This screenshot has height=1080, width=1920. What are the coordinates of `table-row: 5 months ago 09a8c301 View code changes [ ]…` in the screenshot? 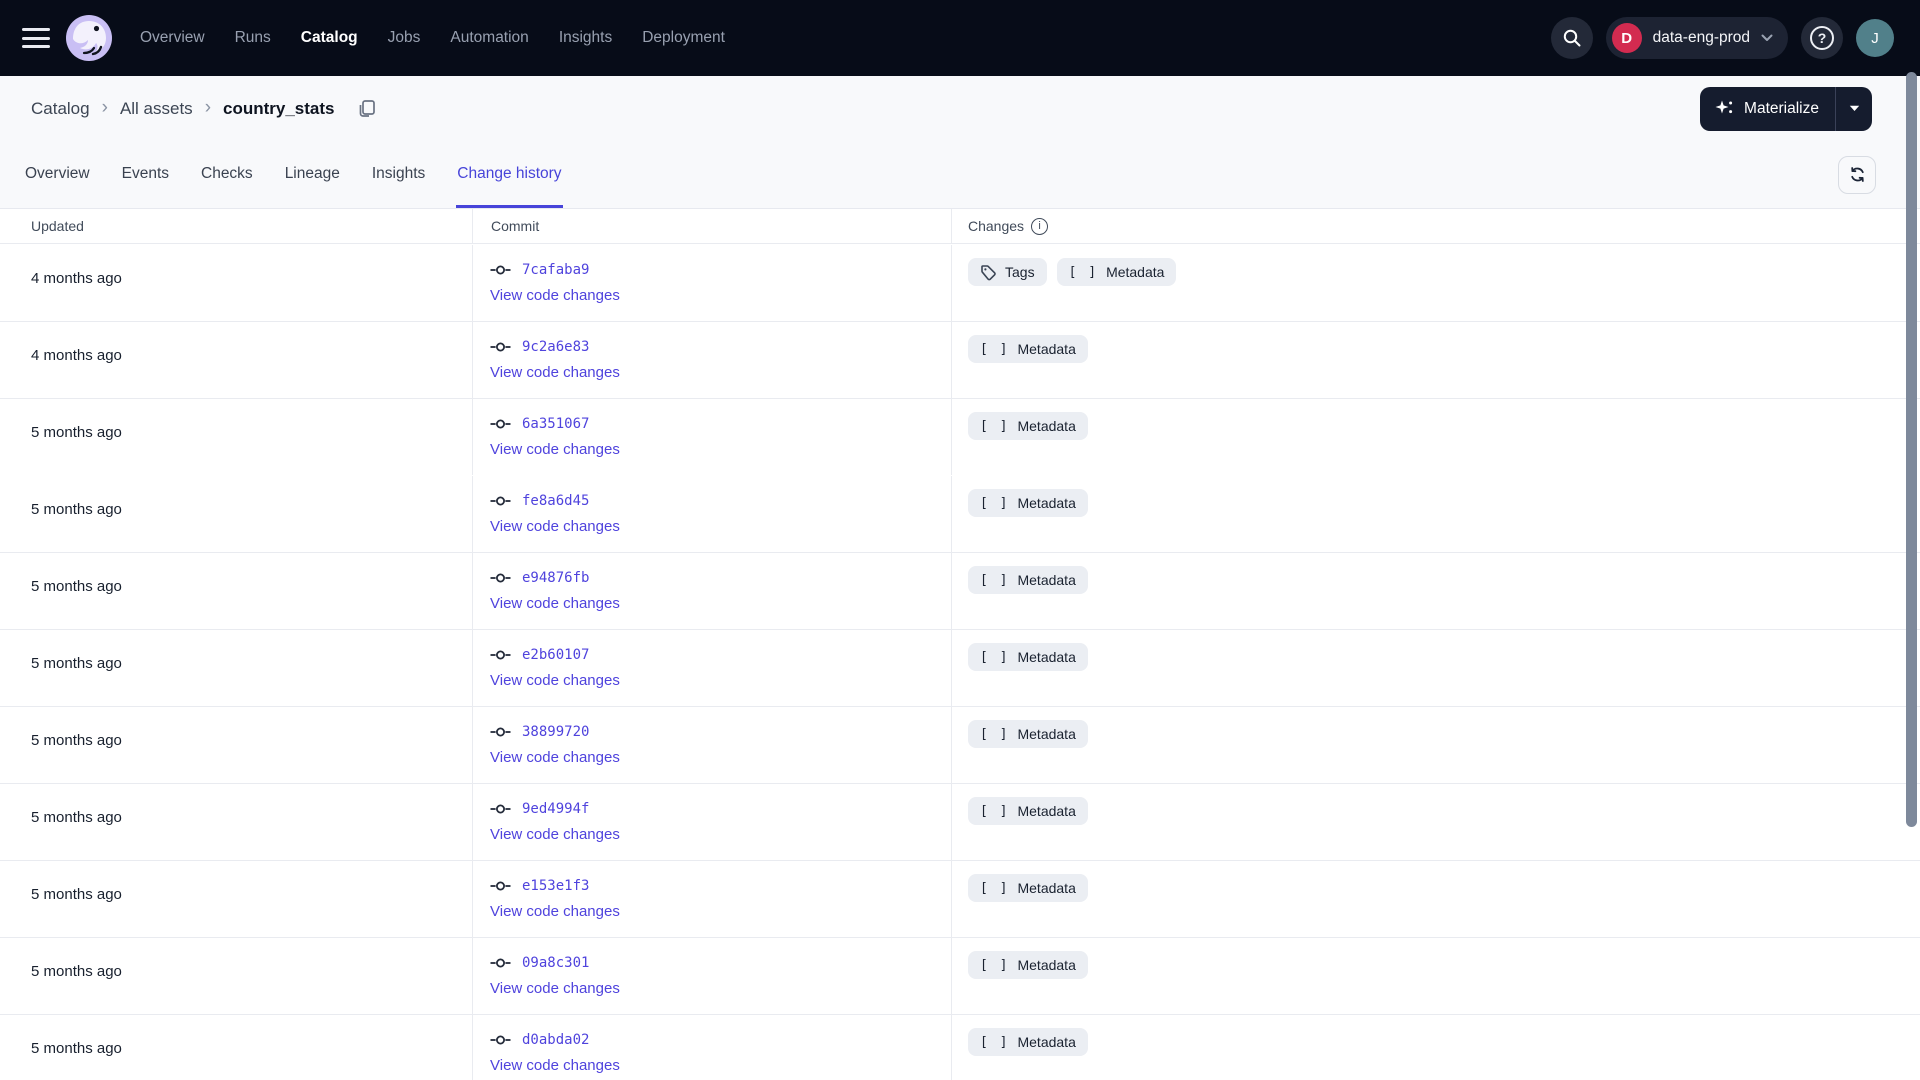 It's located at (960, 975).